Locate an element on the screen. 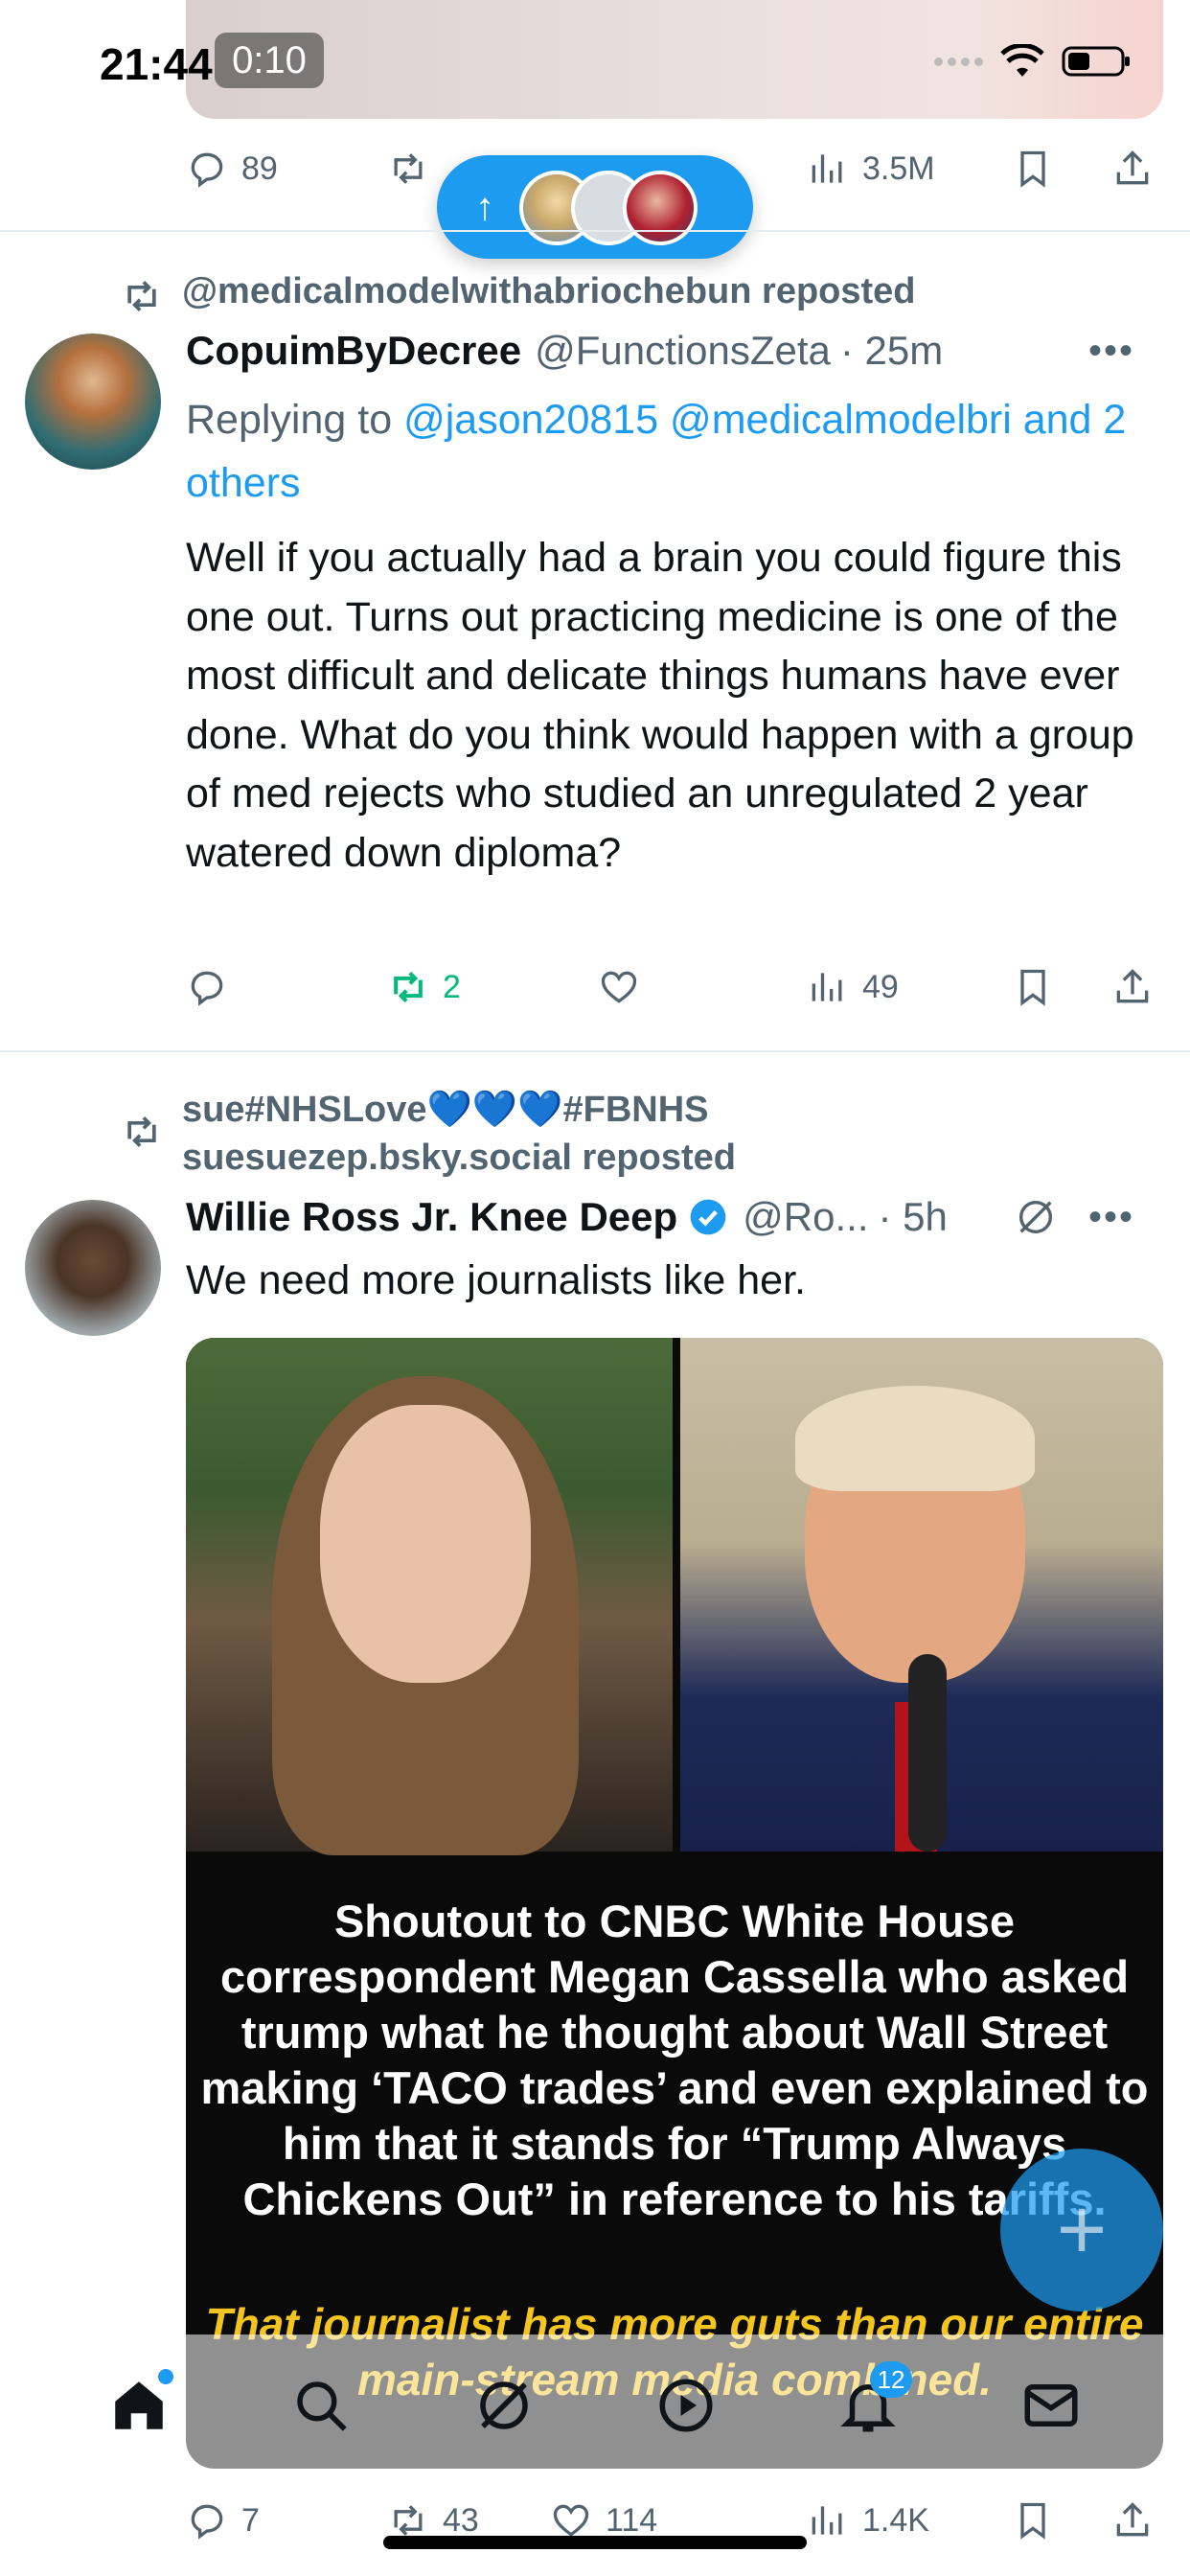  repost-context: @medicalmodelwithabriochebun reposted is located at coordinates (518, 292).